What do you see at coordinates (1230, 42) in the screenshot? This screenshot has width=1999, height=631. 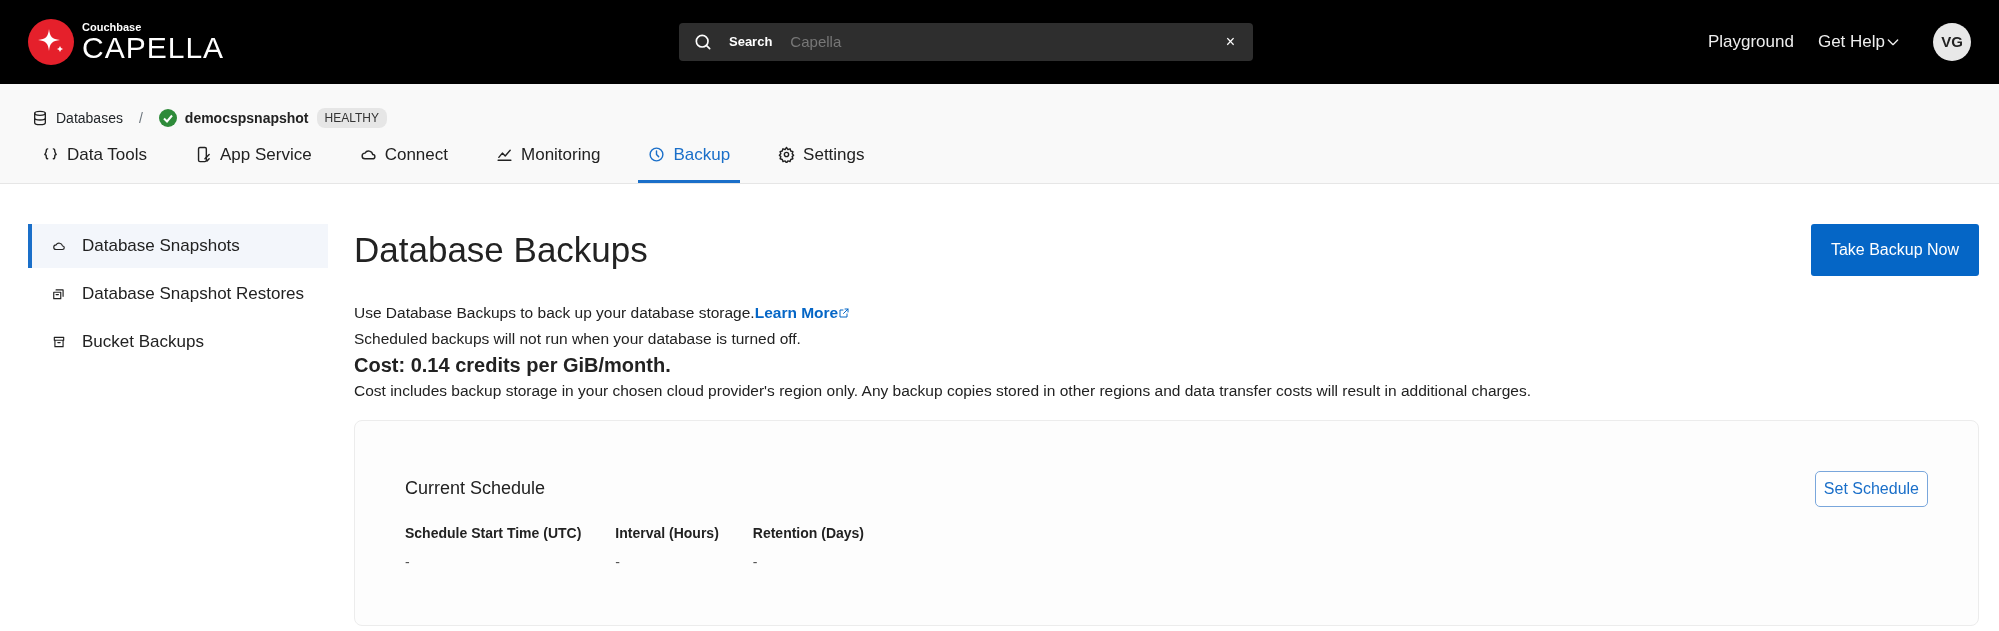 I see `clear-button: ×` at bounding box center [1230, 42].